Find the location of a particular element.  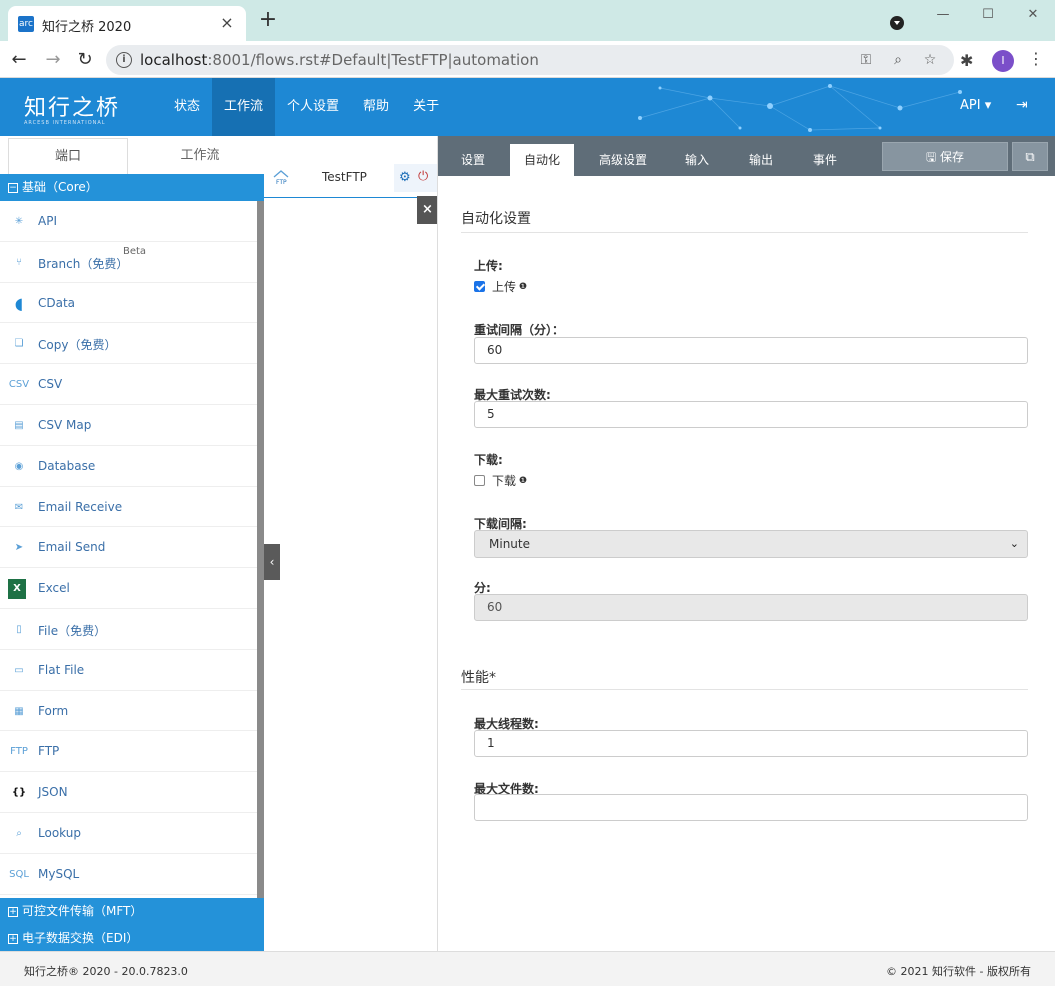

connector-tabs: 端口 工作流 is located at coordinates (132, 155).